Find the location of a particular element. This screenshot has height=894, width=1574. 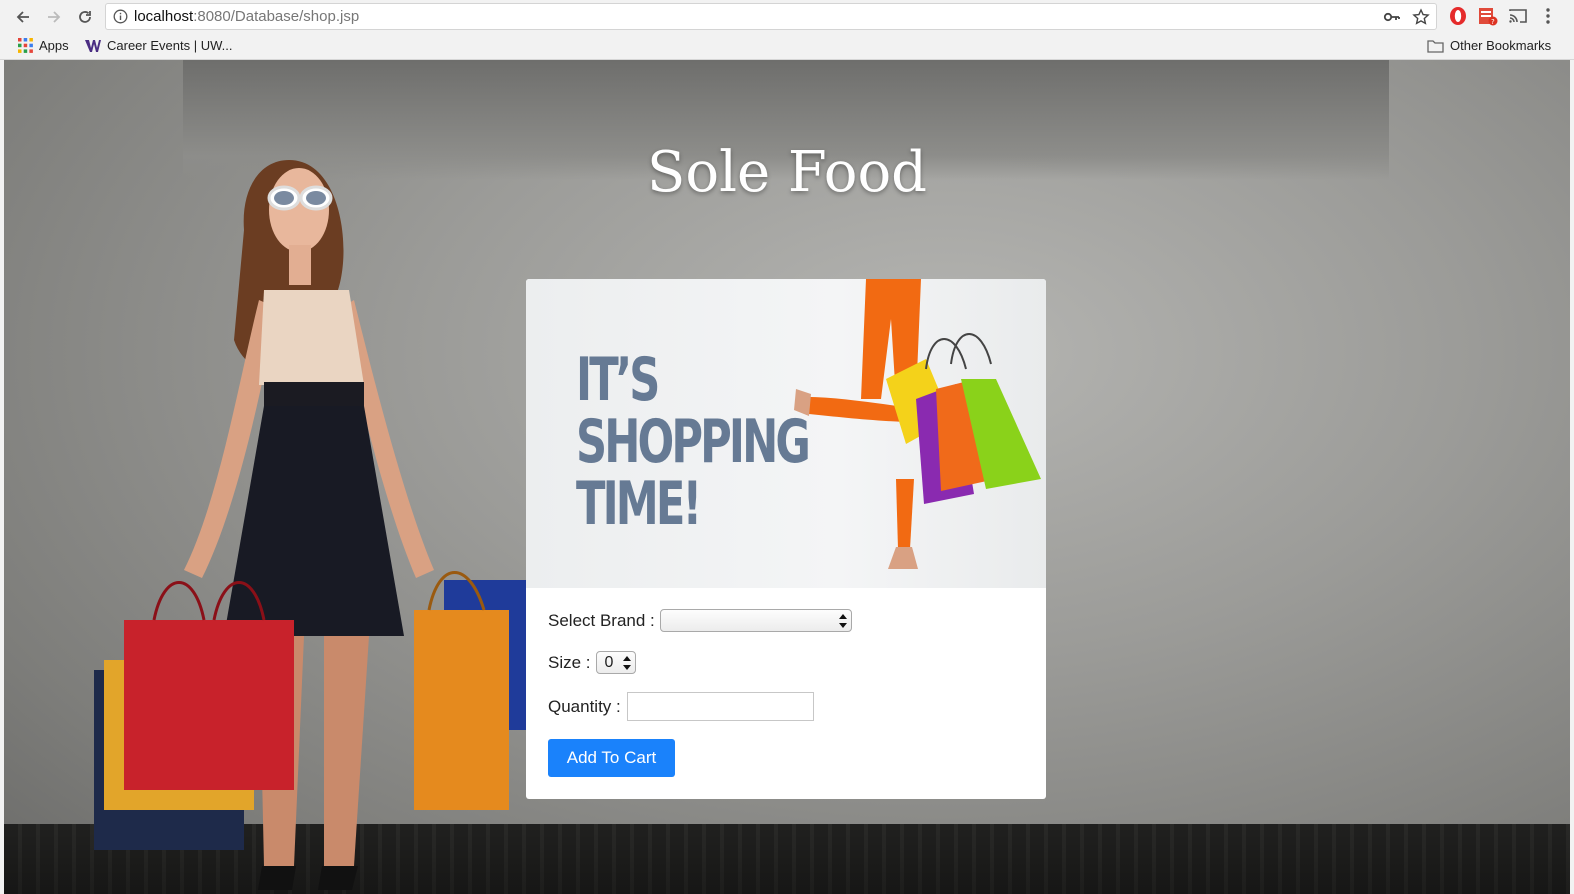

brand-select is located at coordinates (755, 620).